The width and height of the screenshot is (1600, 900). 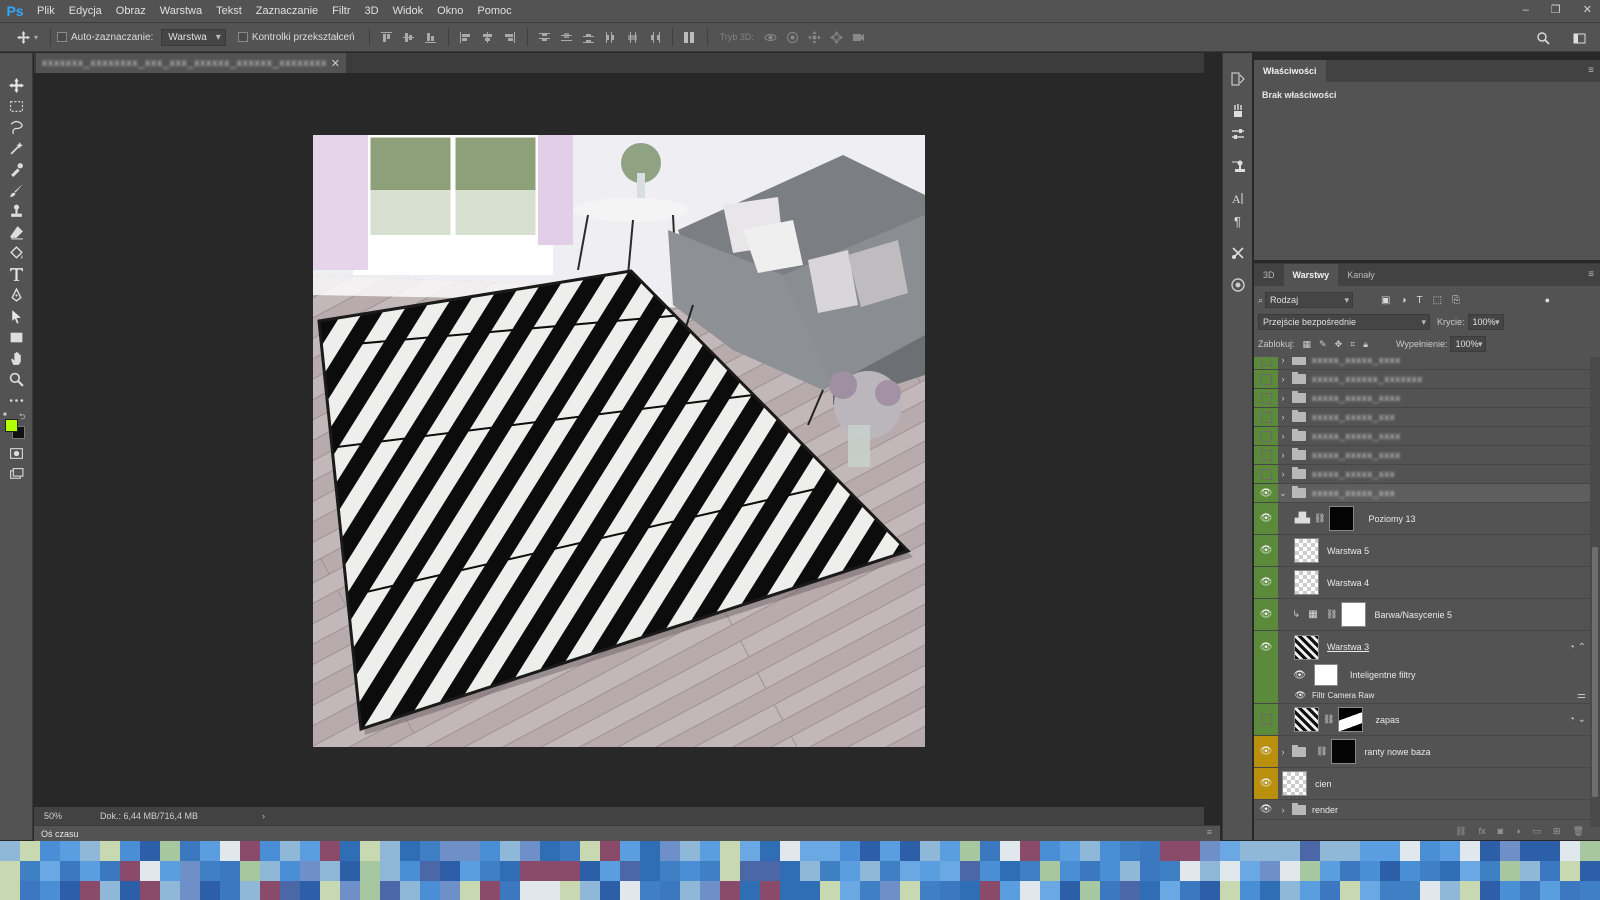 I want to click on tool-presets-icon, so click(x=1238, y=252).